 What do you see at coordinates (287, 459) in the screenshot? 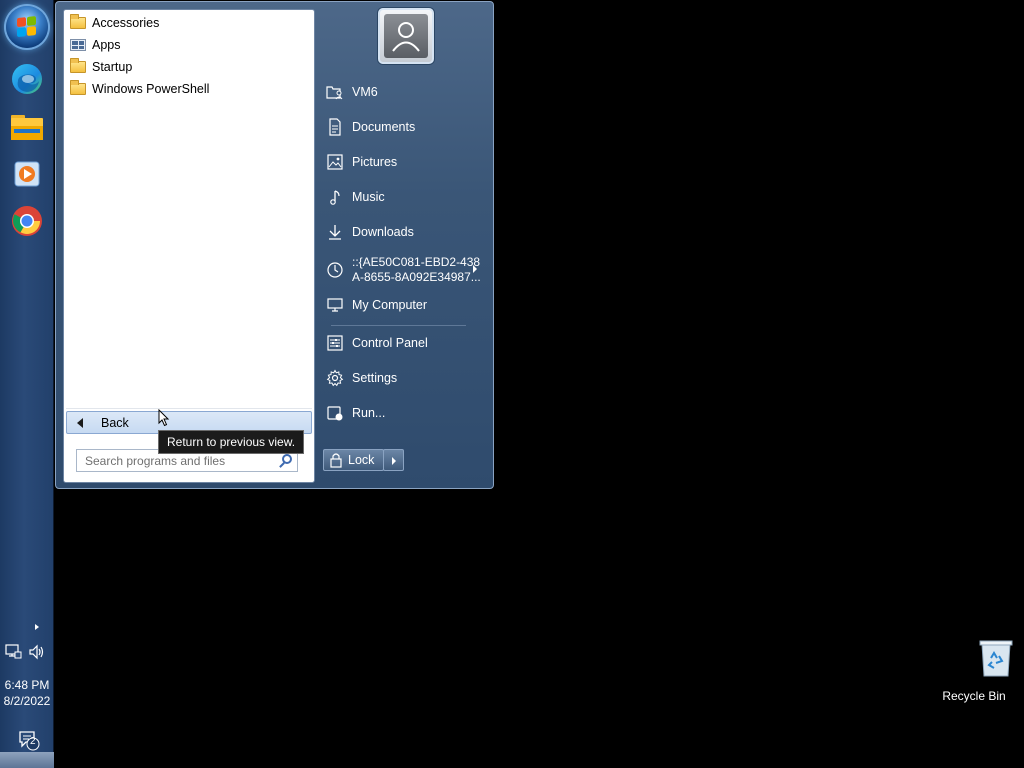
I see `search-icon` at bounding box center [287, 459].